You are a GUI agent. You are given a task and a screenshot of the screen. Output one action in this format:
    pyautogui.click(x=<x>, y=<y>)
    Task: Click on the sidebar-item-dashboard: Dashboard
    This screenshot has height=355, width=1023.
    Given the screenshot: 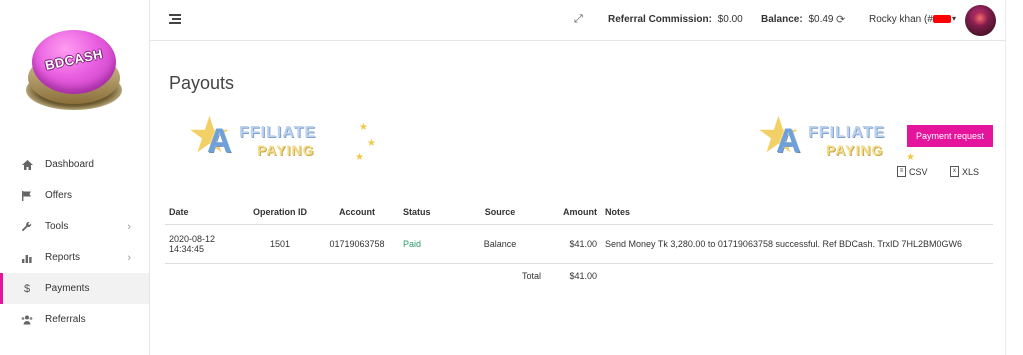 What is the action you would take?
    pyautogui.click(x=74, y=164)
    